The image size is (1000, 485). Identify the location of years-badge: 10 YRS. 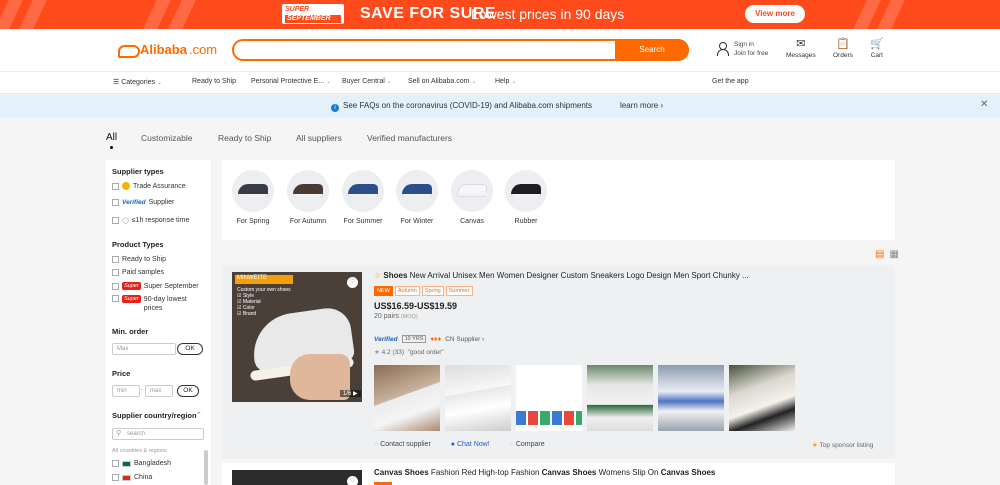
(414, 339).